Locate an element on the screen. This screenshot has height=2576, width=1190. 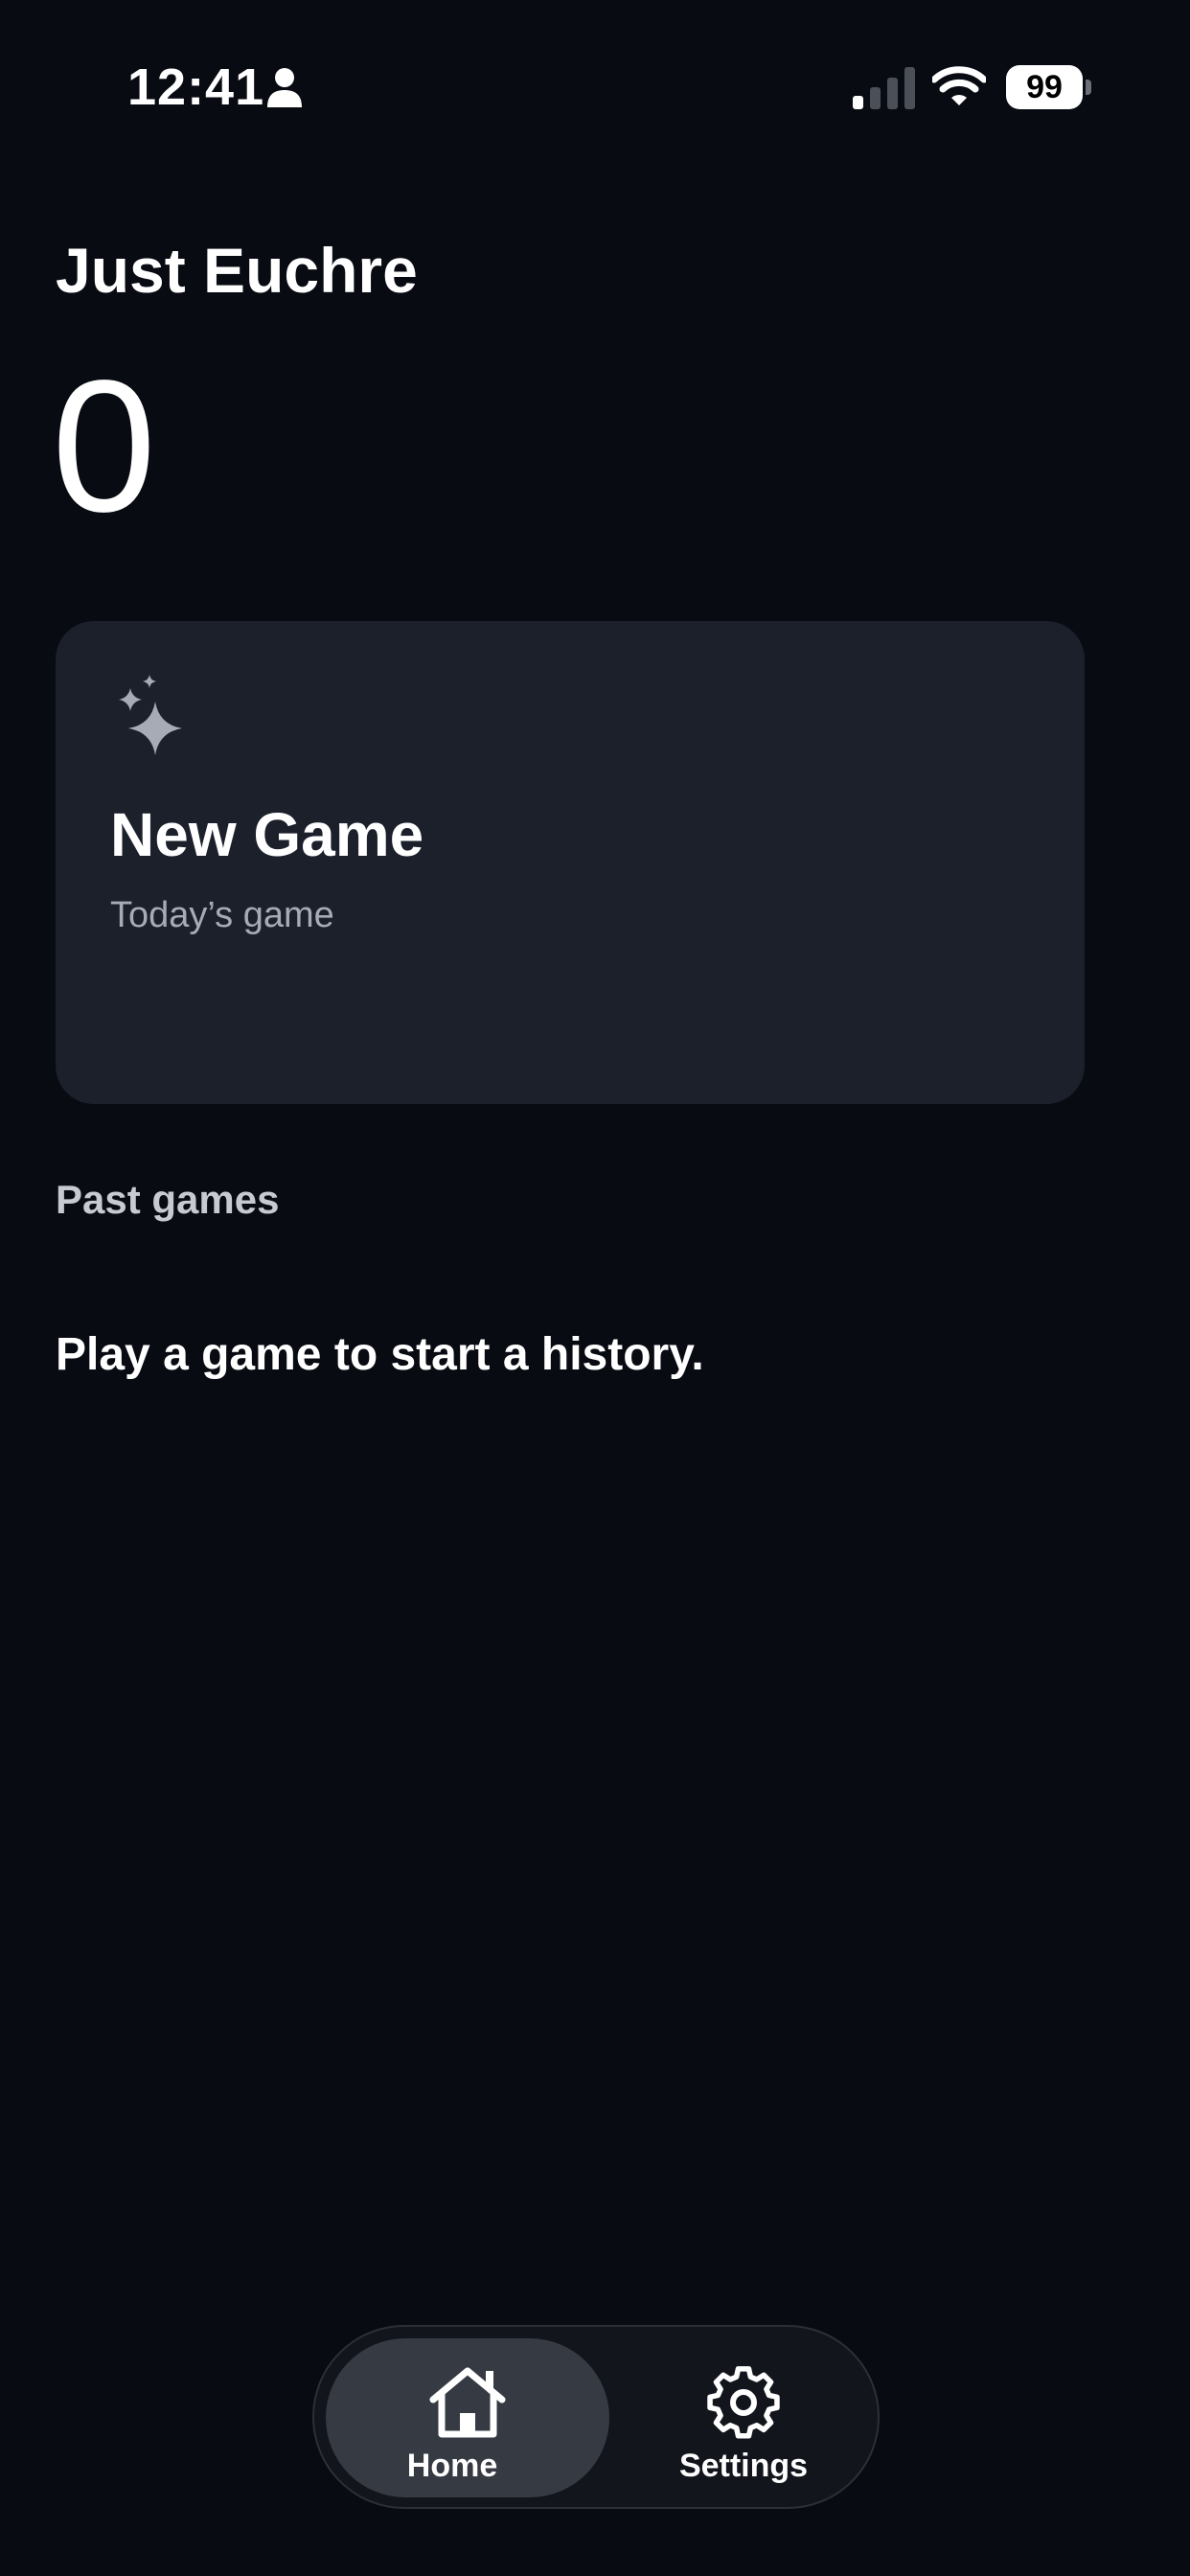
tab-settings: Settings is located at coordinates (744, 2417).